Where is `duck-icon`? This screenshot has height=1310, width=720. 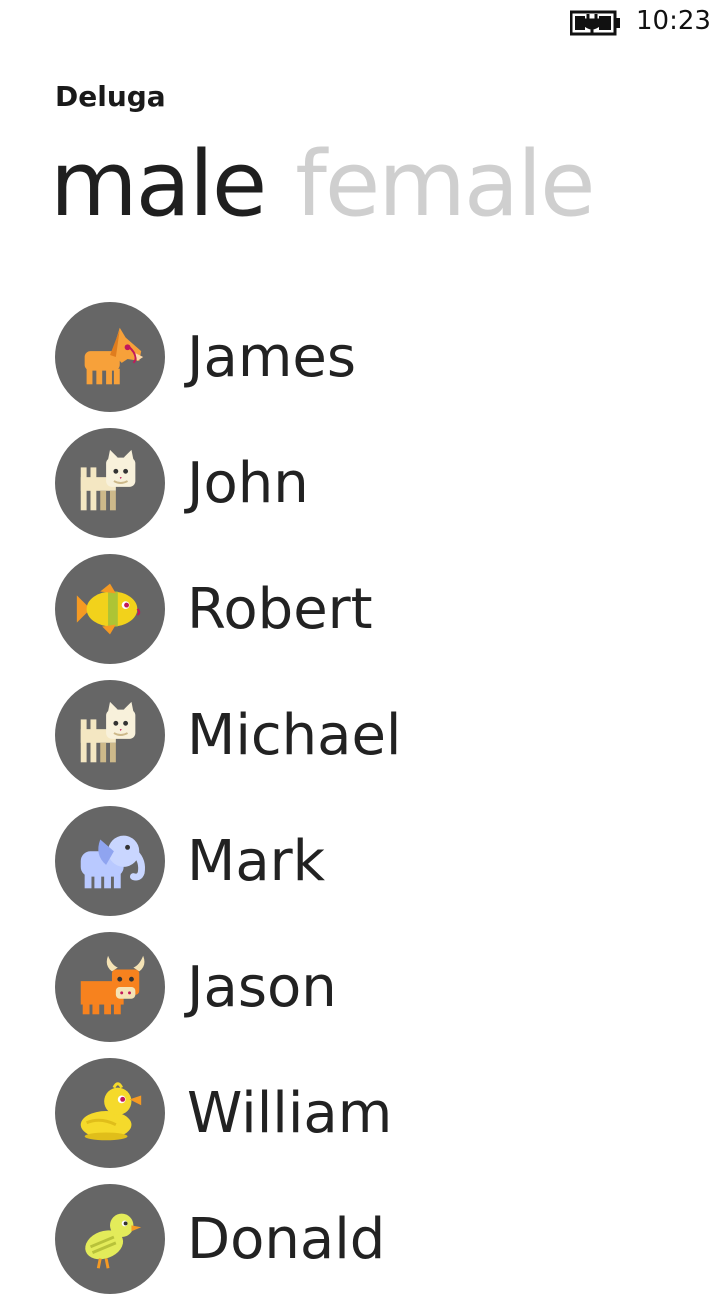 duck-icon is located at coordinates (111, 1111).